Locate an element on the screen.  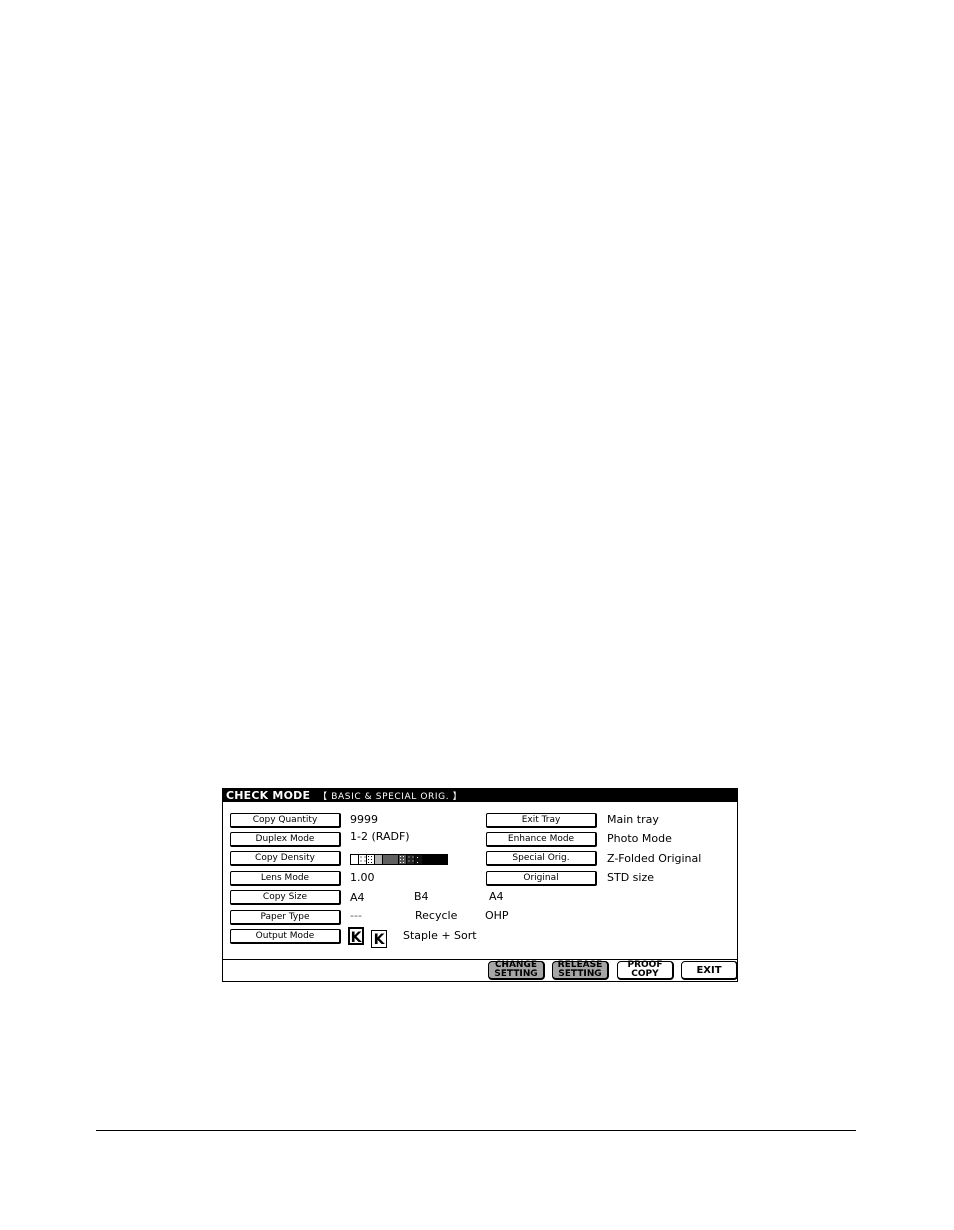
sort-icon: K is located at coordinates (379, 939).